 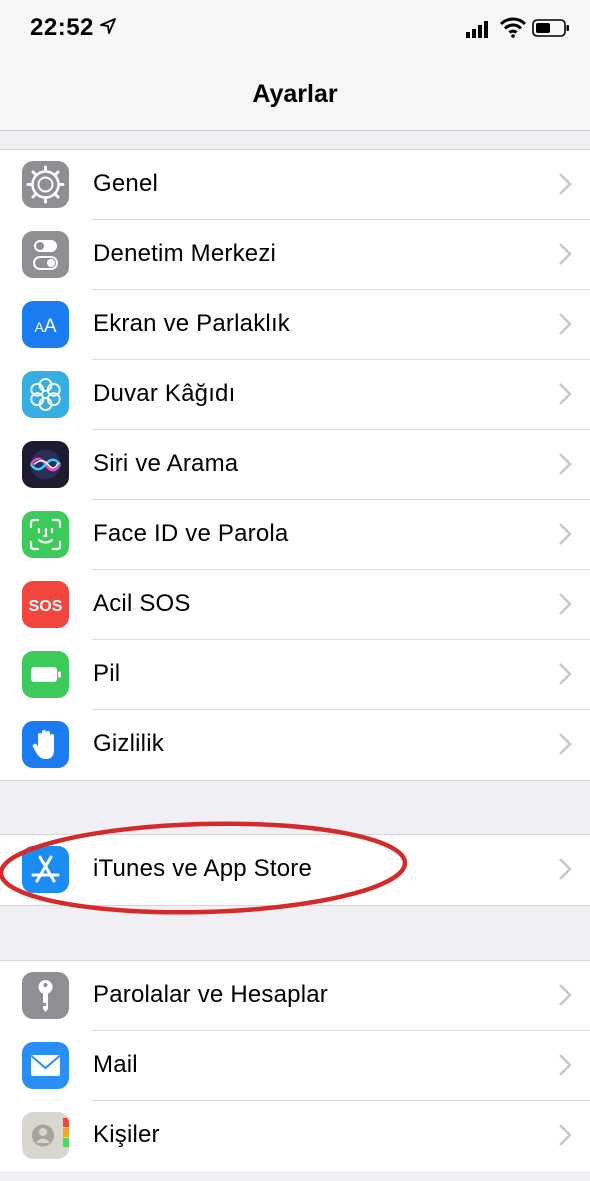 I want to click on settings-row-label: Acil SOS, so click(x=142, y=603).